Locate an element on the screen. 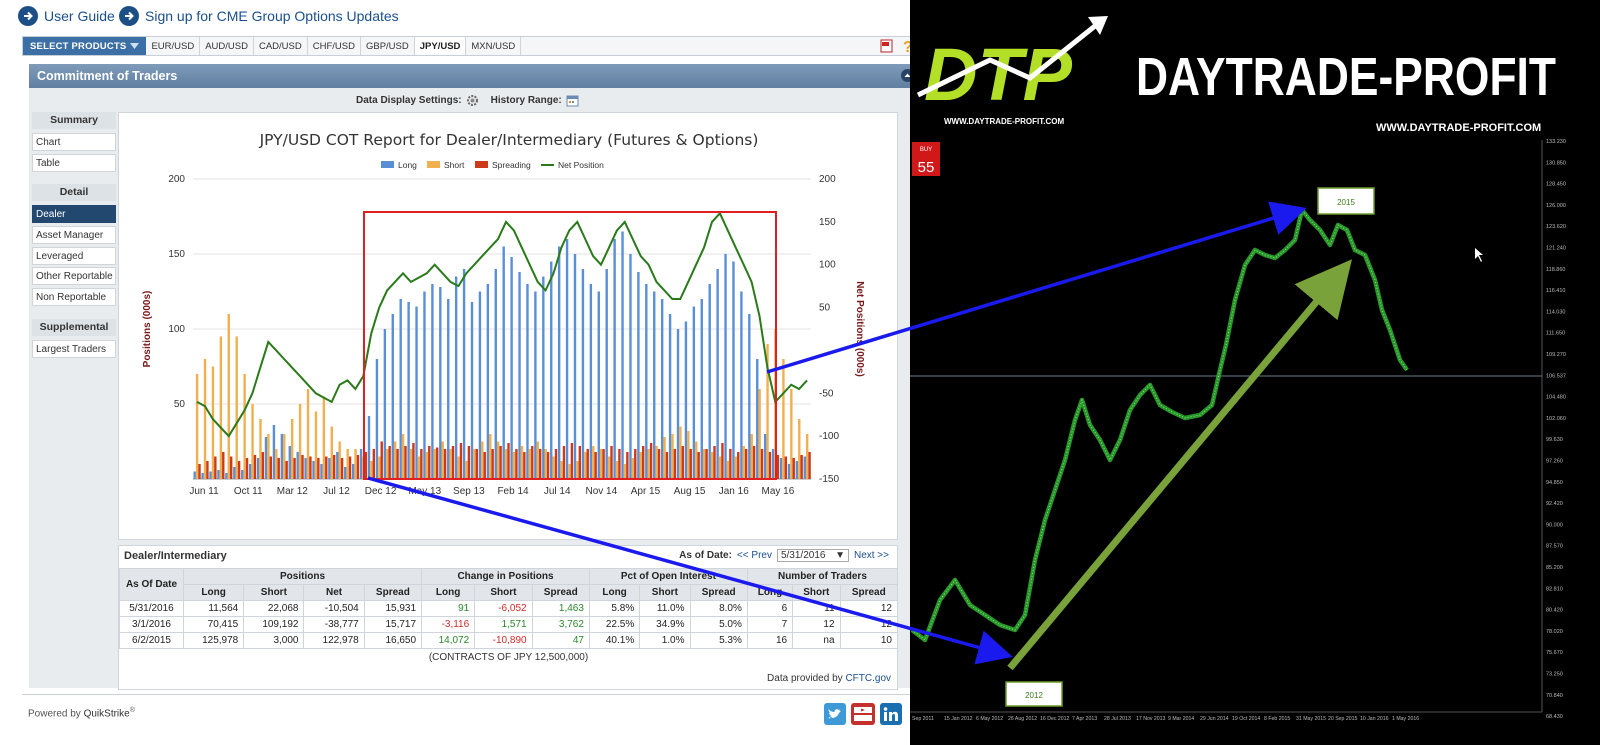 The width and height of the screenshot is (1600, 745). powered-by: Powered by QuikStrike® is located at coordinates (81, 713).